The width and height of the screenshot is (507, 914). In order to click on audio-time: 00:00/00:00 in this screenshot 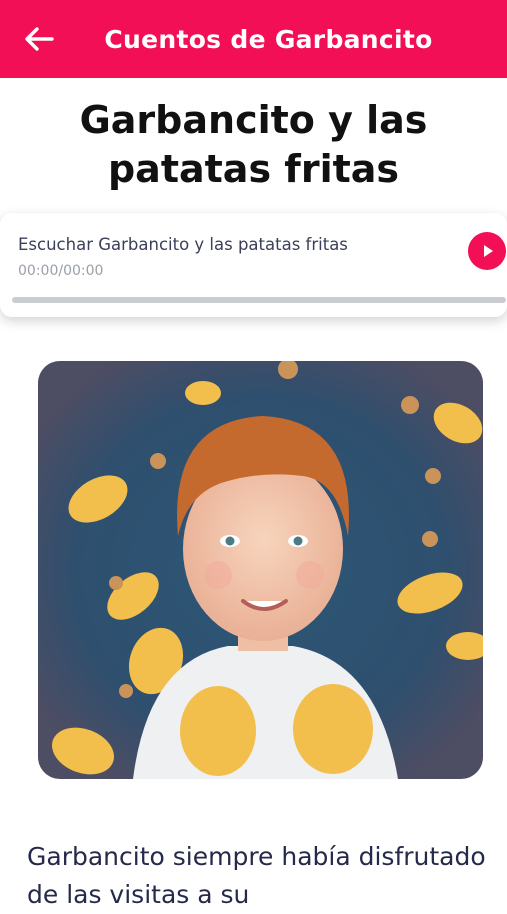, I will do `click(61, 271)`.